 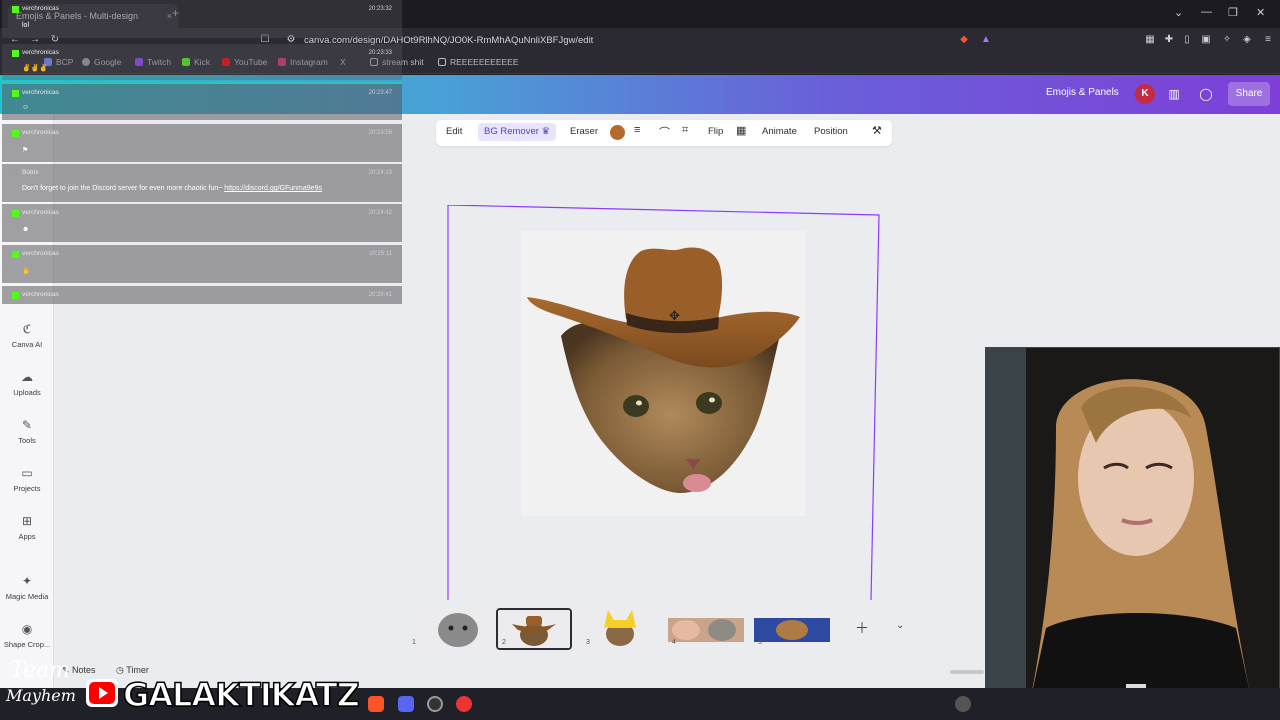 What do you see at coordinates (1249, 94) in the screenshot?
I see `share-button: Share` at bounding box center [1249, 94].